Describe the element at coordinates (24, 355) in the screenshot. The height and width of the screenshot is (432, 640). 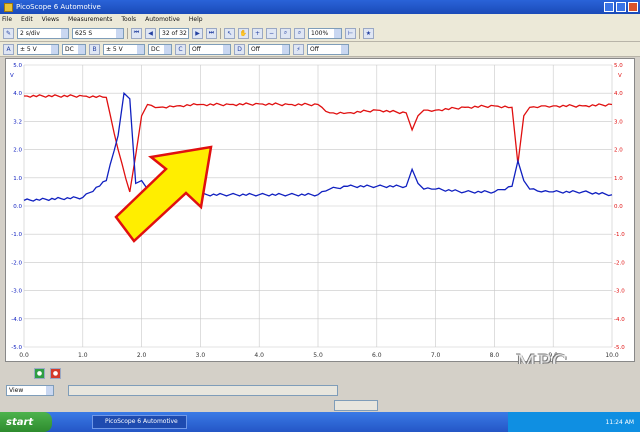
I see `x-tick-label: 0.0` at that location.